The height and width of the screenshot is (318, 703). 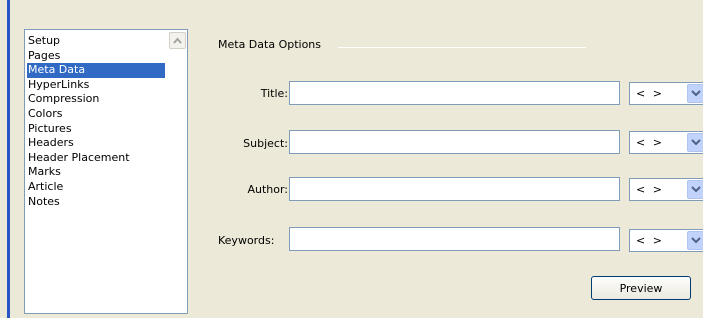 What do you see at coordinates (274, 93) in the screenshot?
I see `title-label: Title:` at bounding box center [274, 93].